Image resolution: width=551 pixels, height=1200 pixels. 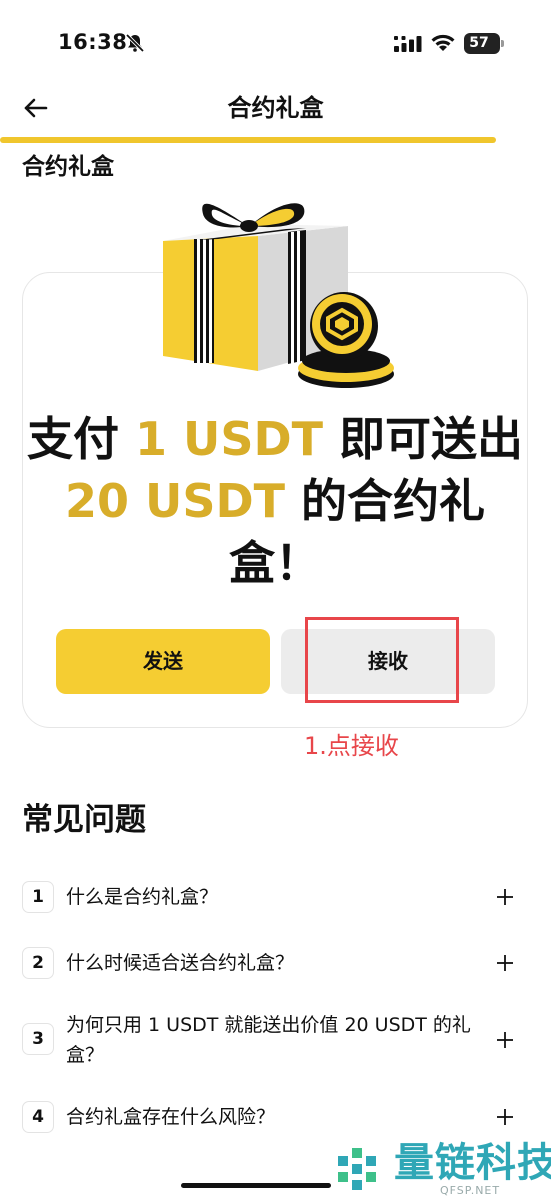 I want to click on status-time: 16:38, so click(x=93, y=42).